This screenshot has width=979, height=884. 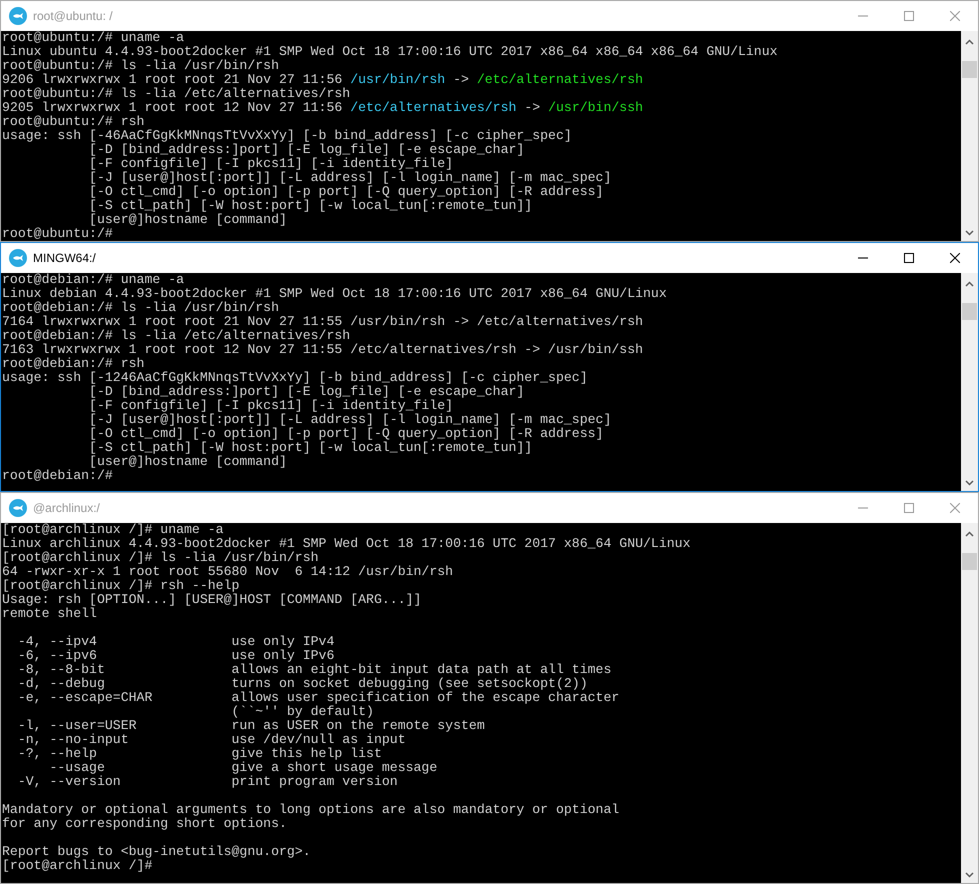 I want to click on terminal-line: [root@archlinux /]# uname -a, so click(x=113, y=530).